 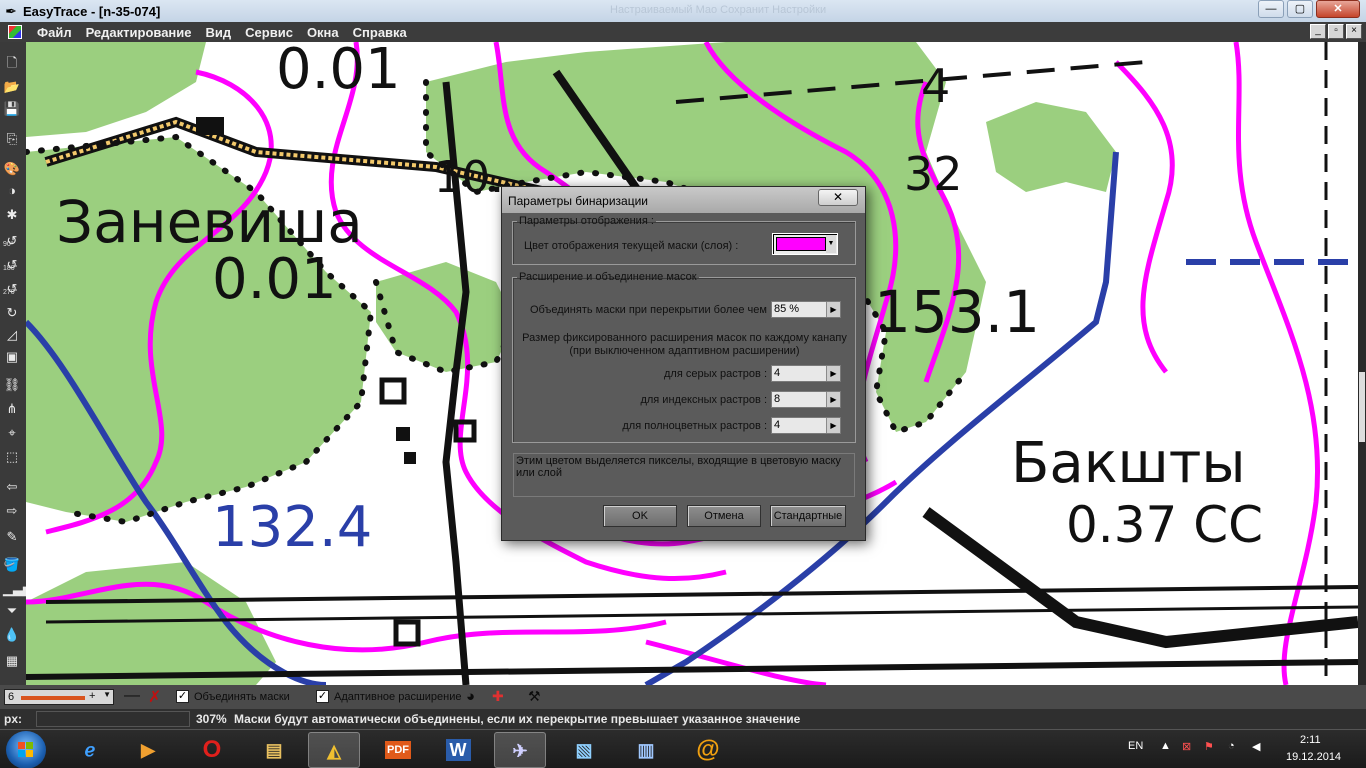 I want to click on clock-date: 19.12.2014, so click(x=1313, y=757).